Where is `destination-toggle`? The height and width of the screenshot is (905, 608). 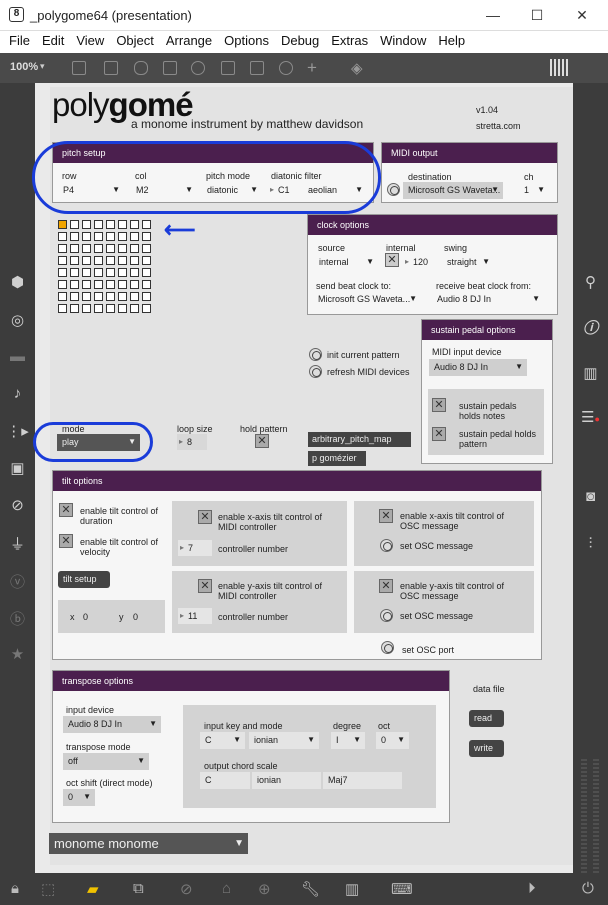 destination-toggle is located at coordinates (393, 189).